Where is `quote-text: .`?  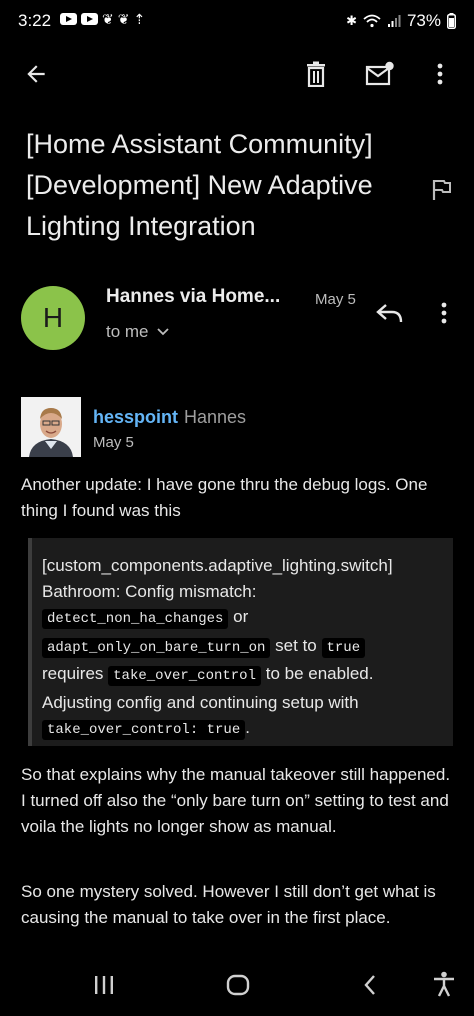
quote-text: . is located at coordinates (247, 727).